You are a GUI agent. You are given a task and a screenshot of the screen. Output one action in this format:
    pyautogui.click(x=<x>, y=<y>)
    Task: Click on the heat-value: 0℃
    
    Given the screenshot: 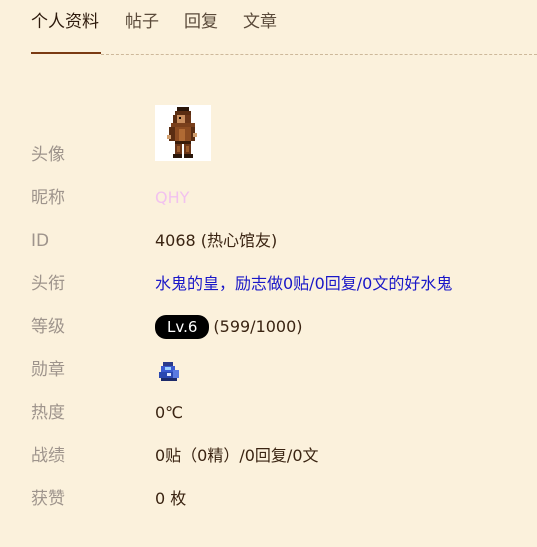 What is the action you would take?
    pyautogui.click(x=169, y=412)
    